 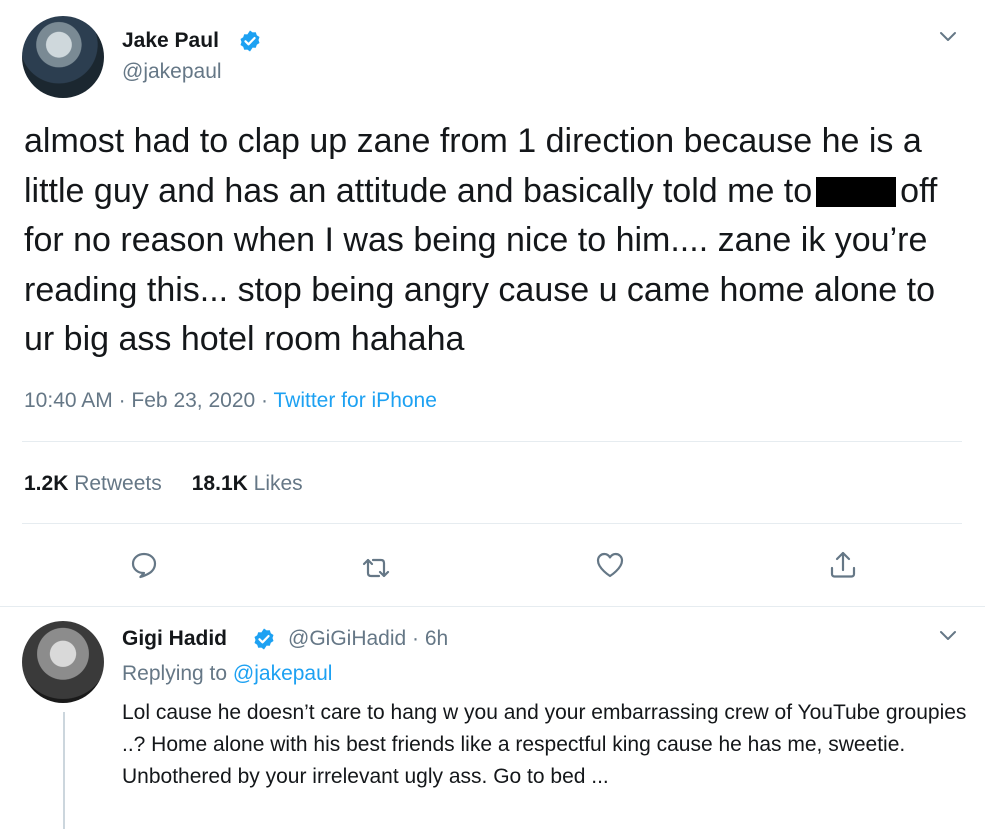 I want to click on avatar-gigi-hadid, so click(x=63, y=662).